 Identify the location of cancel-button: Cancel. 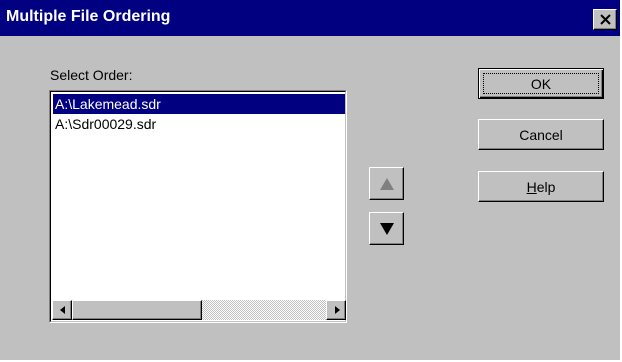
(541, 134).